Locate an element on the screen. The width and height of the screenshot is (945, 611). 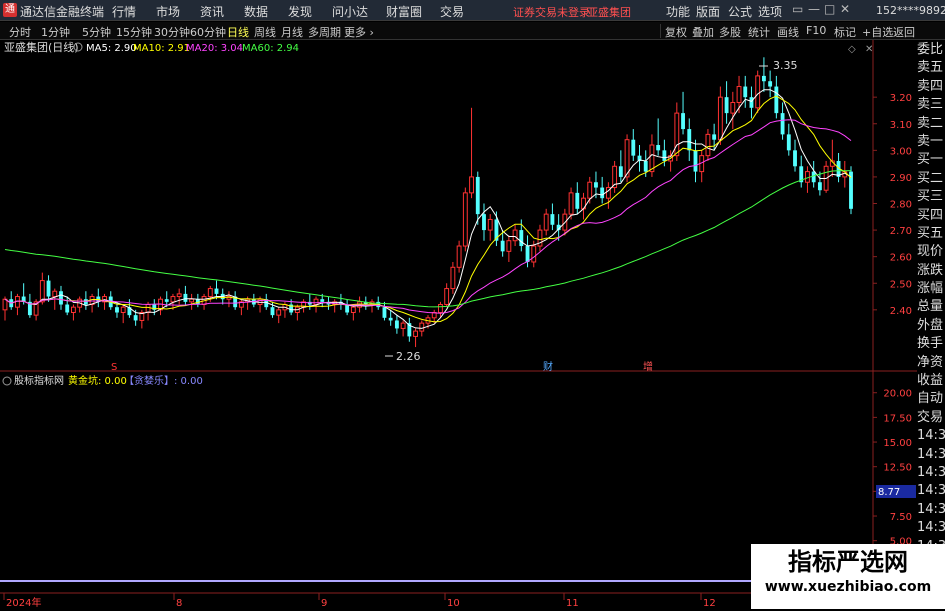
sidebar-item: 卖一 is located at coordinates (931, 142).